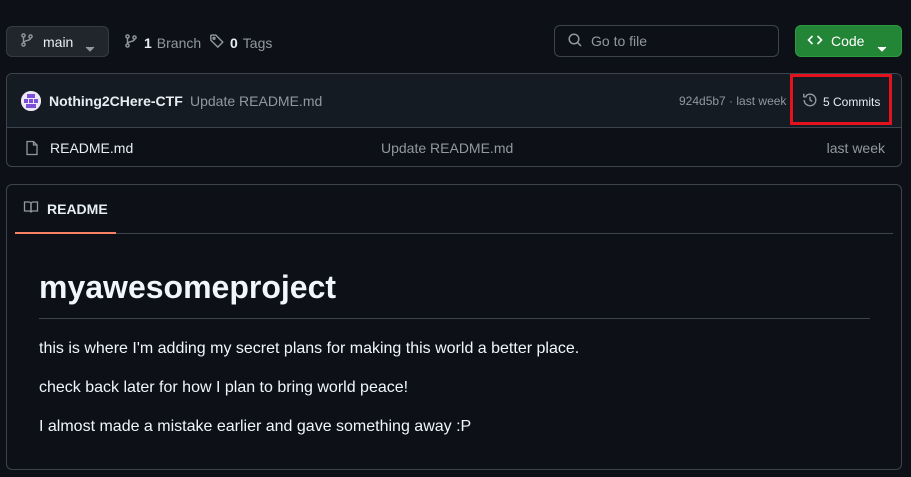  I want to click on avatar, so click(31, 101).